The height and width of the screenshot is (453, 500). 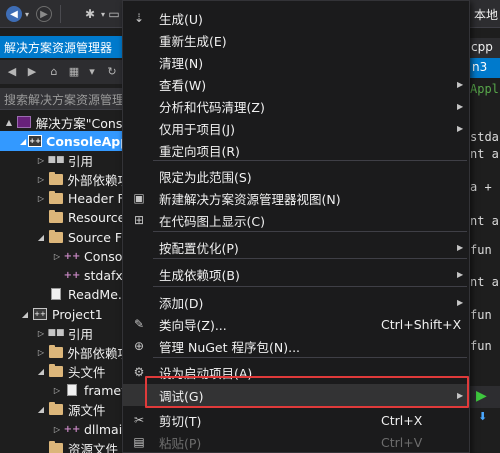 I want to click on context-menu-item: 重定向项目(R), so click(x=296, y=150).